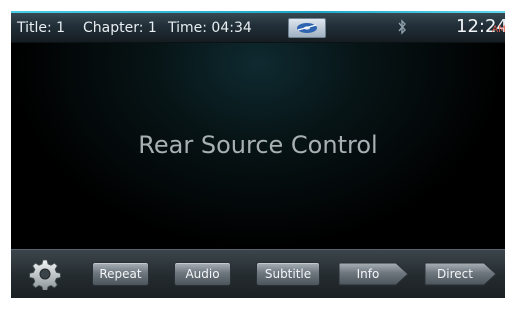 The height and width of the screenshot is (309, 516). What do you see at coordinates (41, 28) in the screenshot?
I see `title-number: Title: 1` at bounding box center [41, 28].